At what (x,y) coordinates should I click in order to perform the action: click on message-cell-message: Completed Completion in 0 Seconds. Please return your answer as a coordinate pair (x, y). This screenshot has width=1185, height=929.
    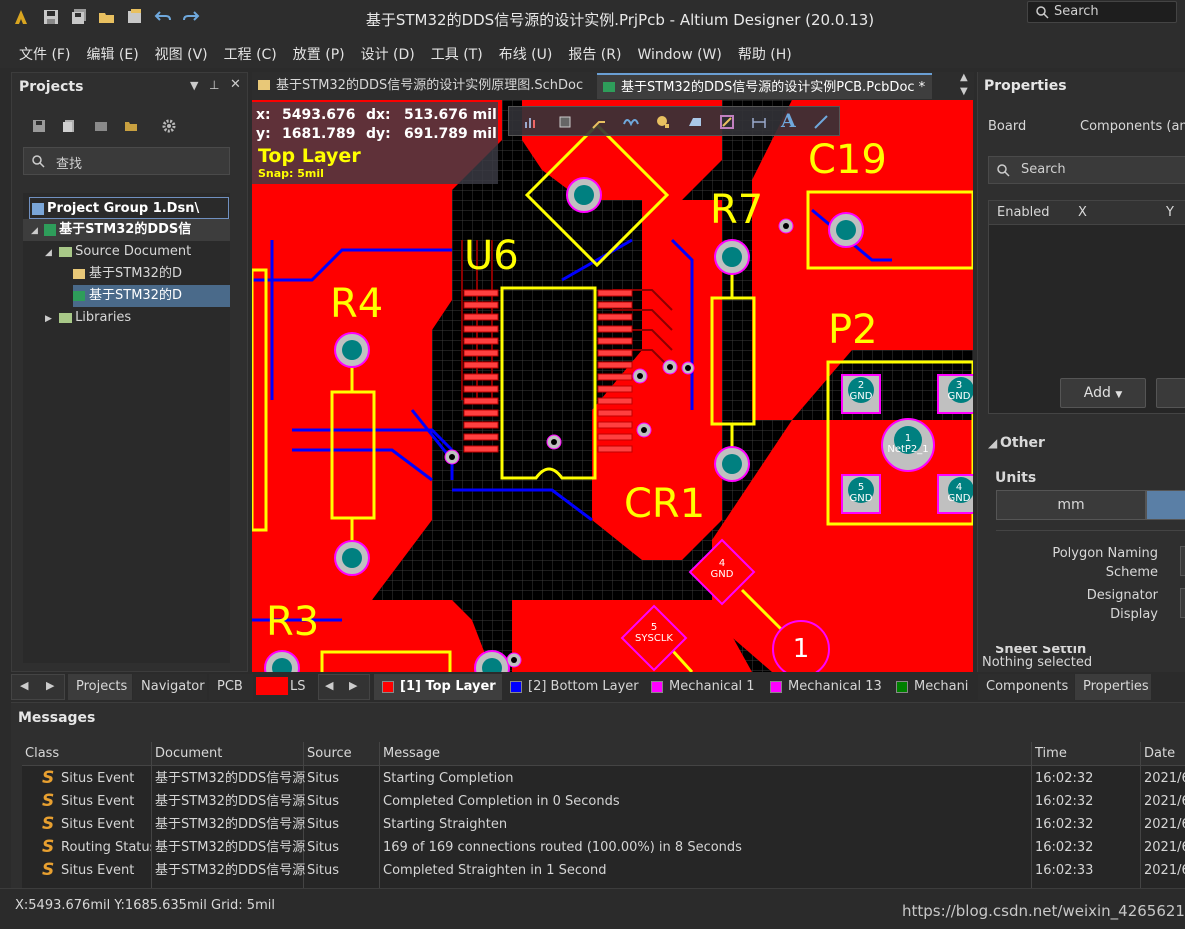
    Looking at the image, I should click on (501, 801).